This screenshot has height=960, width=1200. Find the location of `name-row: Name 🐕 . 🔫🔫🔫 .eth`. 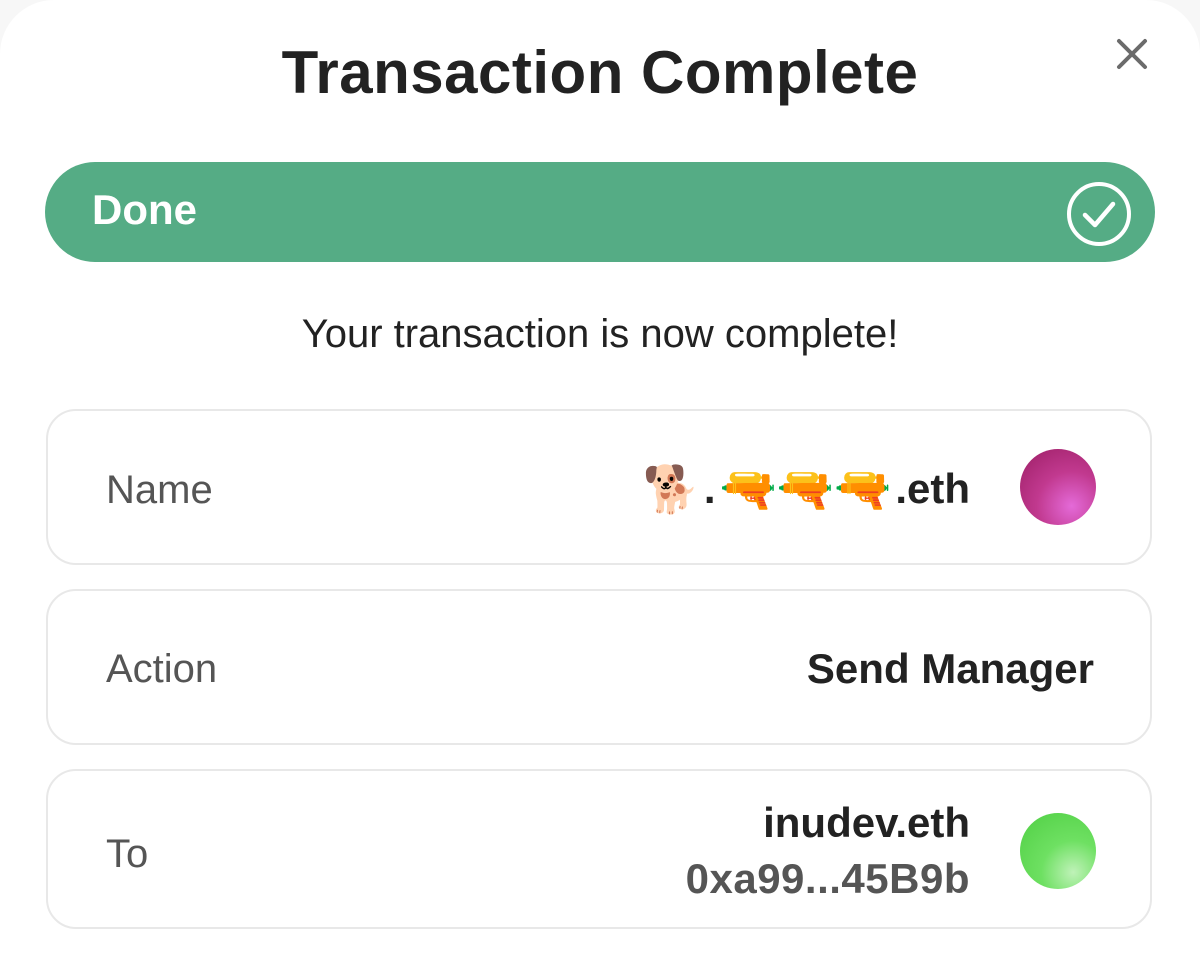

name-row: Name 🐕 . 🔫🔫🔫 .eth is located at coordinates (599, 487).